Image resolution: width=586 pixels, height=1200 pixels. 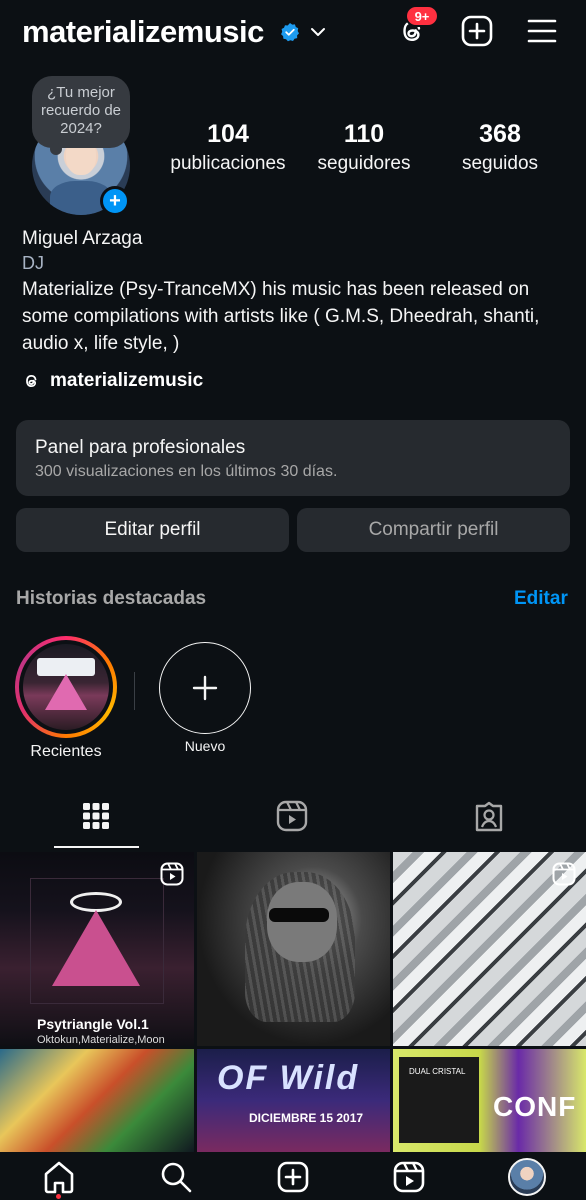 I want to click on reels-icon, so click(x=409, y=1177).